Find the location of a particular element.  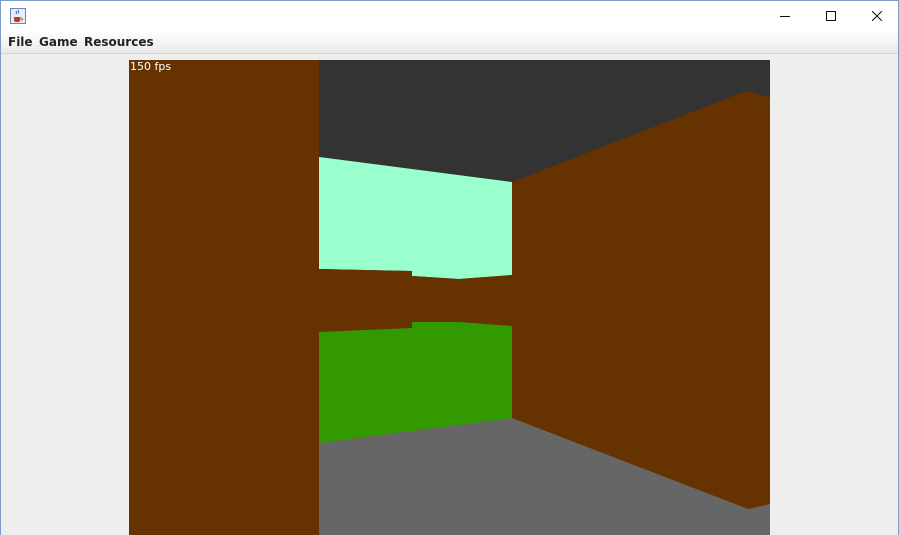

menu-game: Game is located at coordinates (58, 42).